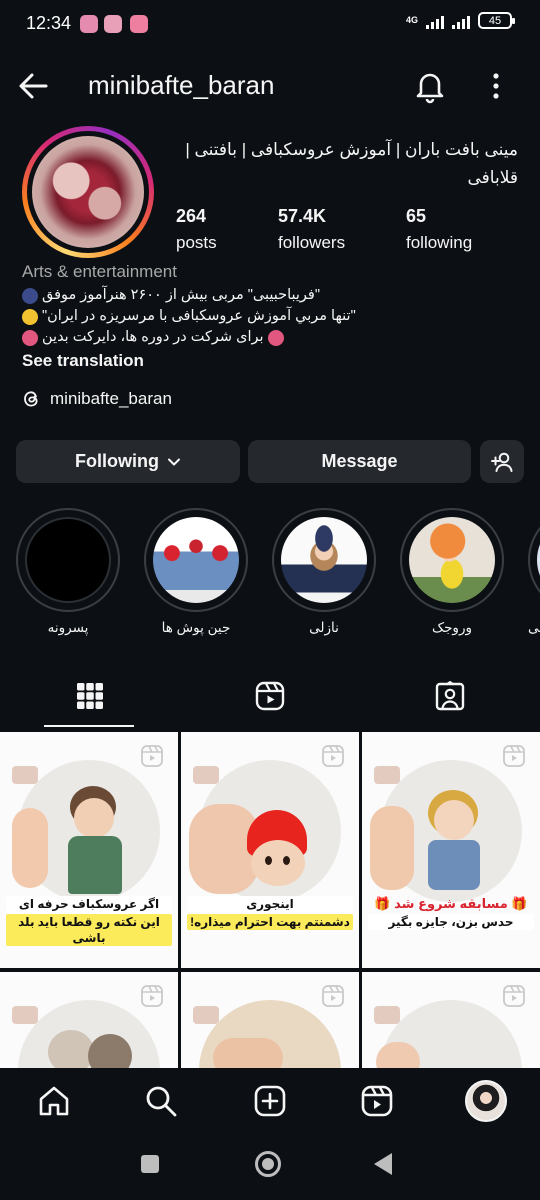 The image size is (540, 1200). Describe the element at coordinates (451, 922) in the screenshot. I see `post-caption-line2: حدس بزن، جایزه بگیر` at that location.